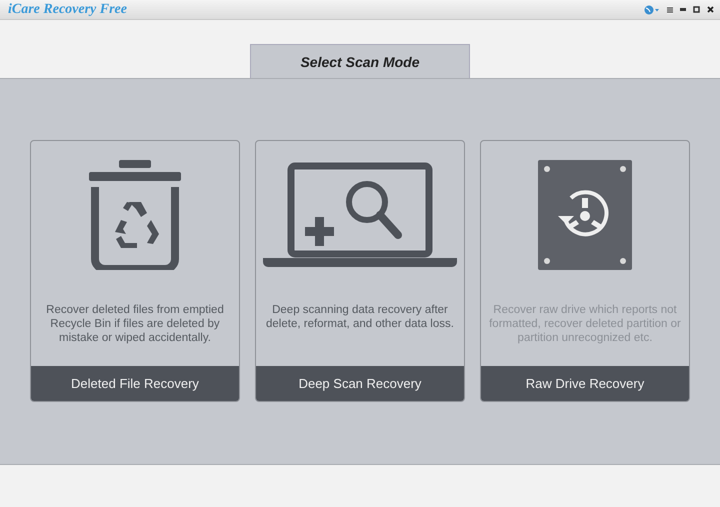 The height and width of the screenshot is (507, 720). Describe the element at coordinates (710, 9) in the screenshot. I see `close-icon` at that location.